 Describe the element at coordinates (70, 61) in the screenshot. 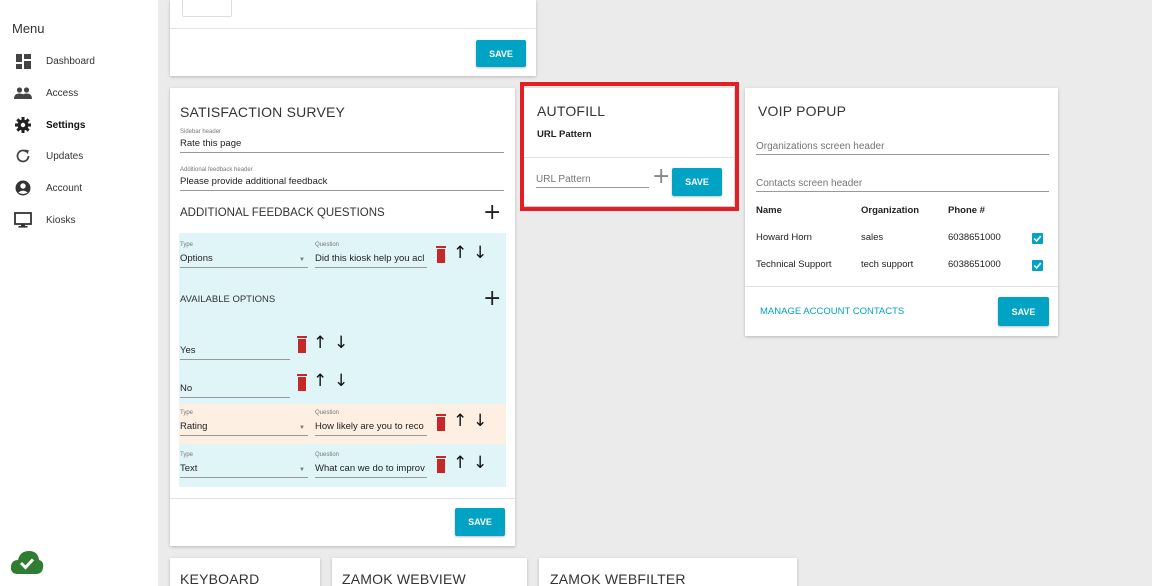

I see `sidebar-item-label: Dashboard` at that location.